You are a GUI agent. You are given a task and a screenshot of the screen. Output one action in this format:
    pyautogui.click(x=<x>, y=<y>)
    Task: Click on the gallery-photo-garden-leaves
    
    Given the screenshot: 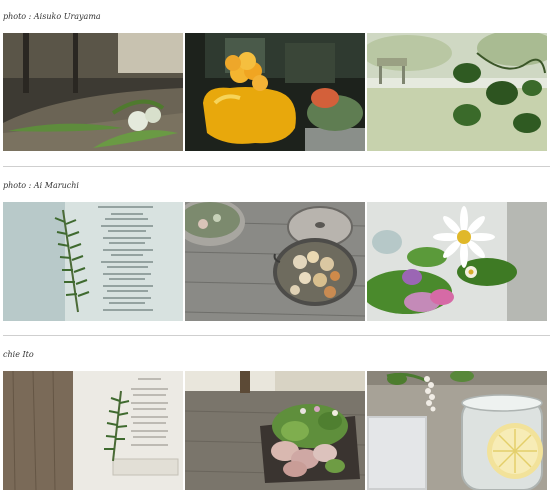 What is the action you would take?
    pyautogui.click(x=457, y=92)
    